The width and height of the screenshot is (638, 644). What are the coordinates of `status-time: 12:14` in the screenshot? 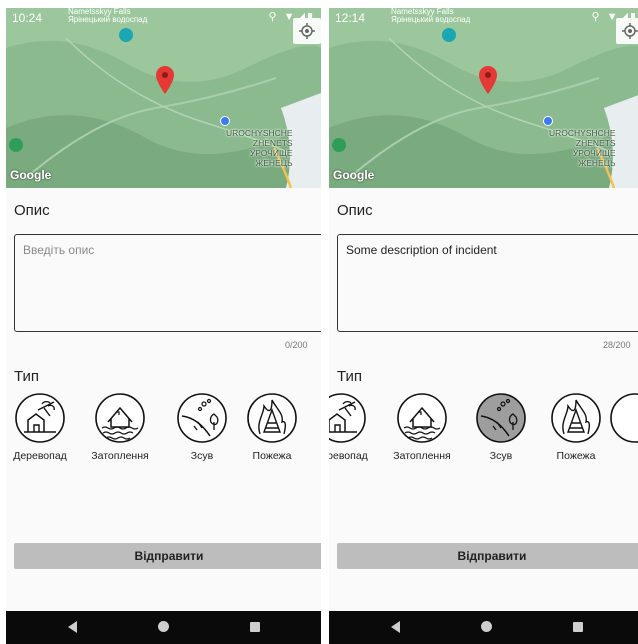 It's located at (350, 18).